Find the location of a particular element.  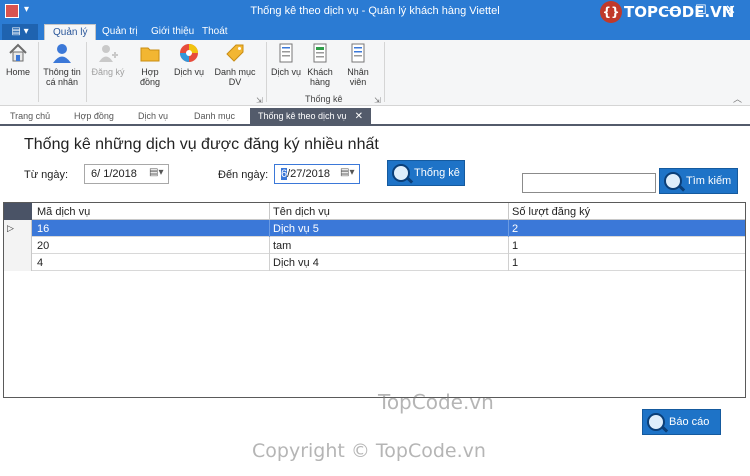

ribbon-panel: Home Thông tin cá nhân Đăng ký Hợp đồng is located at coordinates (375, 73).